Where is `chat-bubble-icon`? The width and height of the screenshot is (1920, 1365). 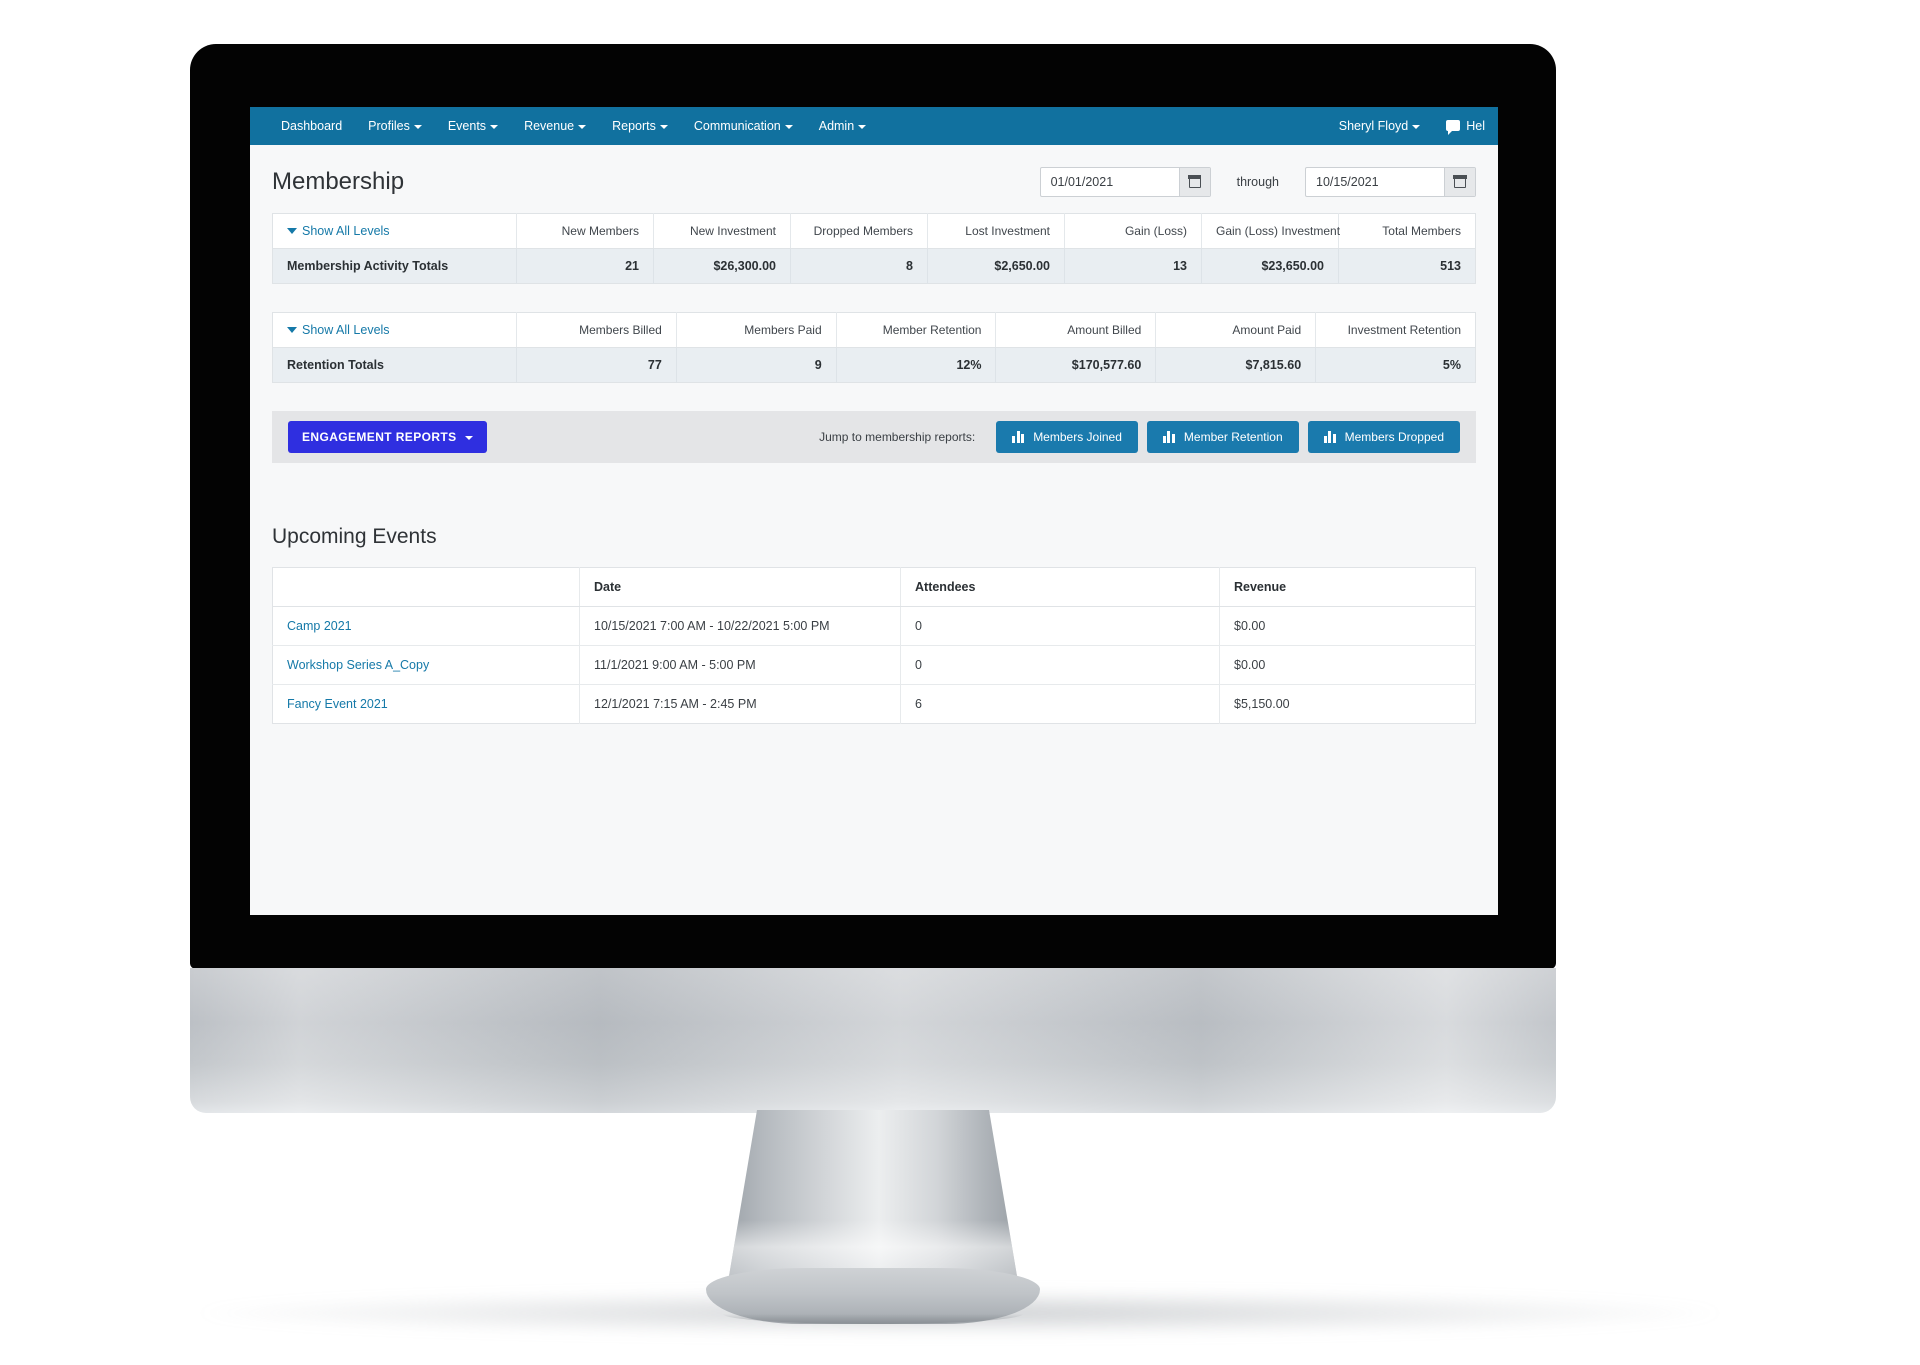
chat-bubble-icon is located at coordinates (1453, 127).